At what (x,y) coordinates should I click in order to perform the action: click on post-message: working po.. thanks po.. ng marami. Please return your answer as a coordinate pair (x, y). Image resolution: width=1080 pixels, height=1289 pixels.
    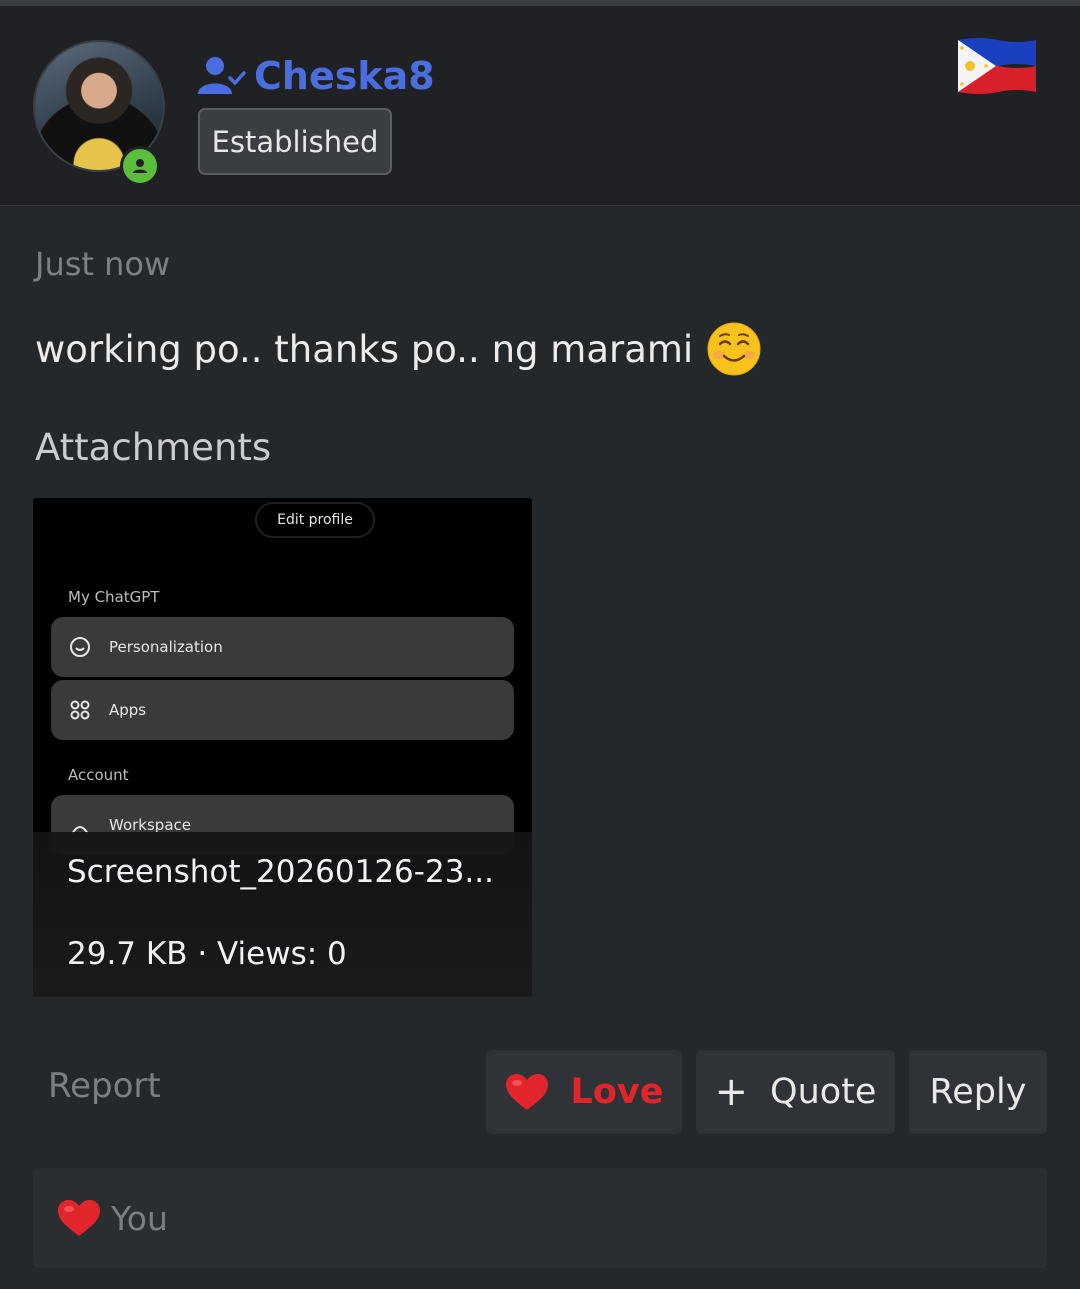
    Looking at the image, I should click on (398, 349).